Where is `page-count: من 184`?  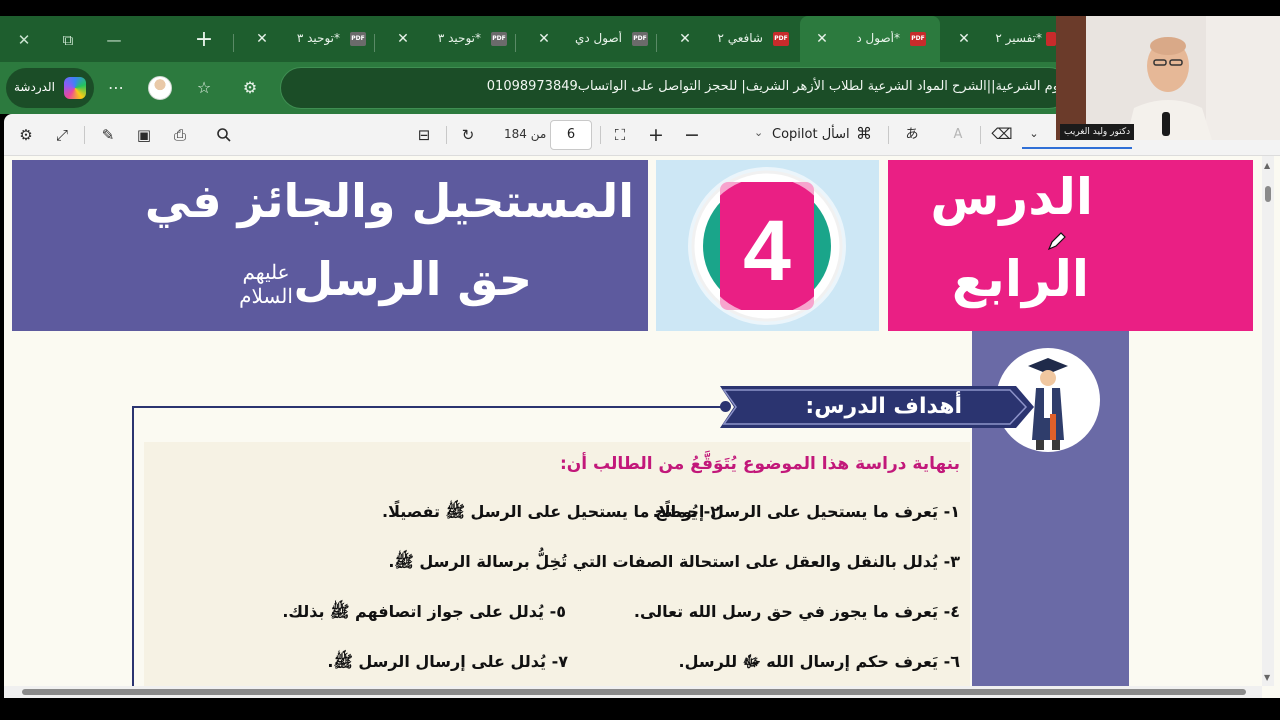
page-count: من 184 is located at coordinates (525, 134).